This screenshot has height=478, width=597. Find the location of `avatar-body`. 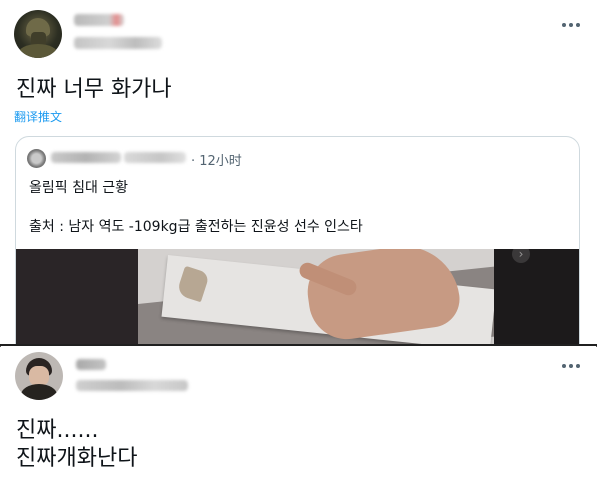

avatar-body is located at coordinates (39, 392).